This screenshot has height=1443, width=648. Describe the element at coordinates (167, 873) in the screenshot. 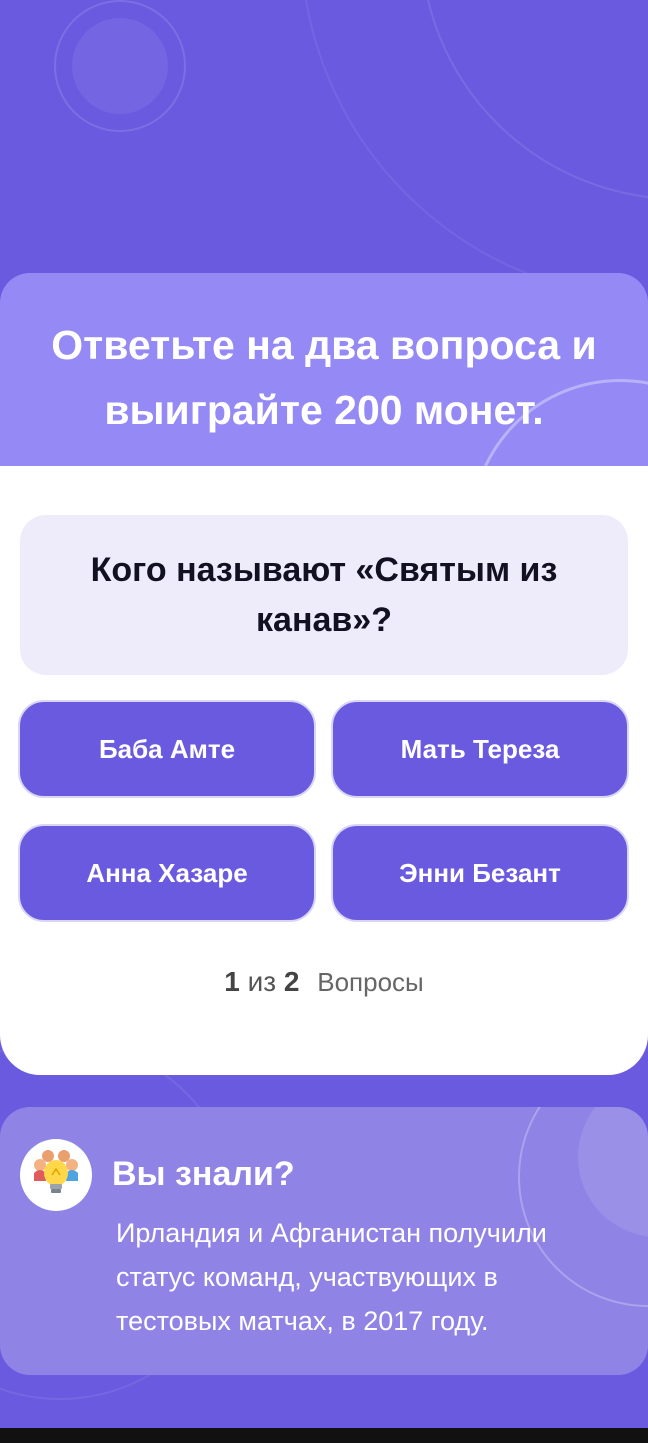

I see `answer-option-3: Анна Хазаре` at that location.